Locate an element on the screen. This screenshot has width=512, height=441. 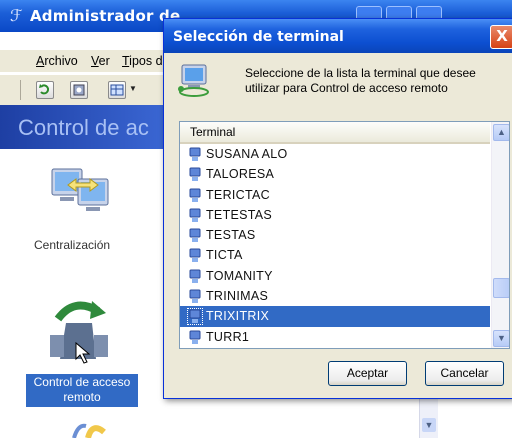
terminal-row: TERICTAC is located at coordinates (335, 195).